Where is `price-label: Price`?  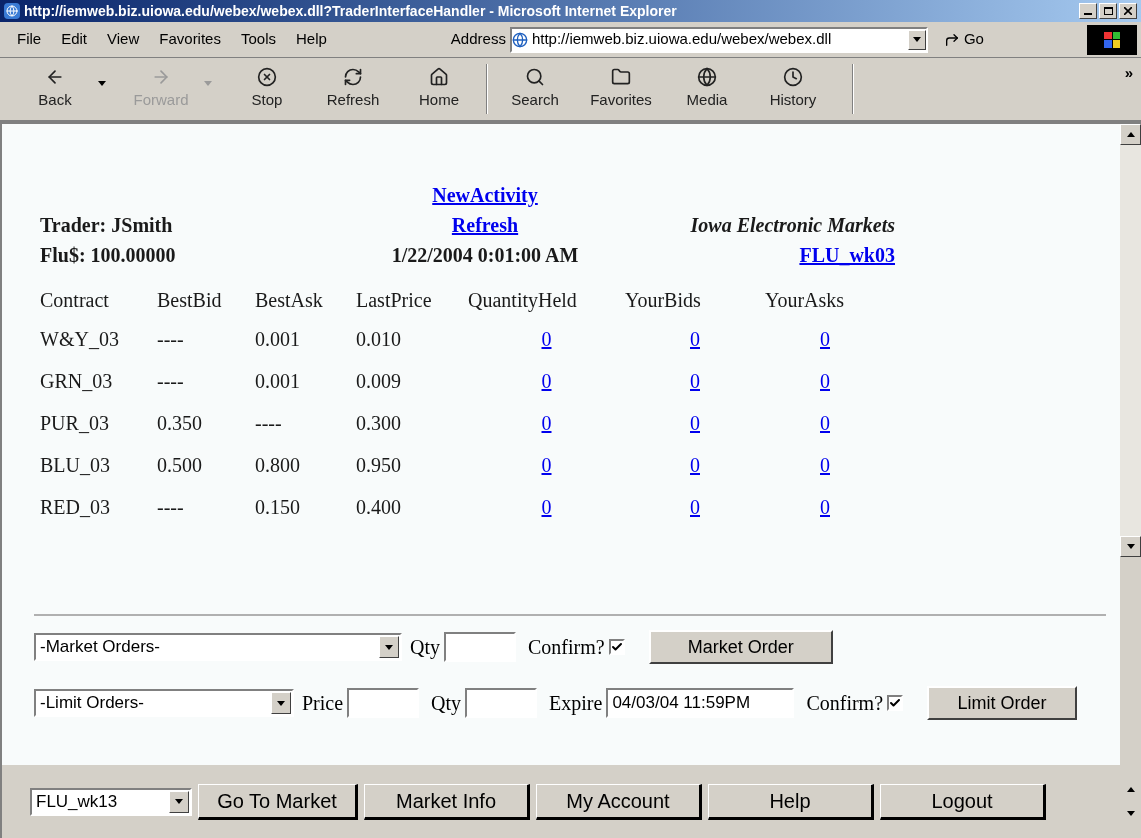 price-label: Price is located at coordinates (323, 703).